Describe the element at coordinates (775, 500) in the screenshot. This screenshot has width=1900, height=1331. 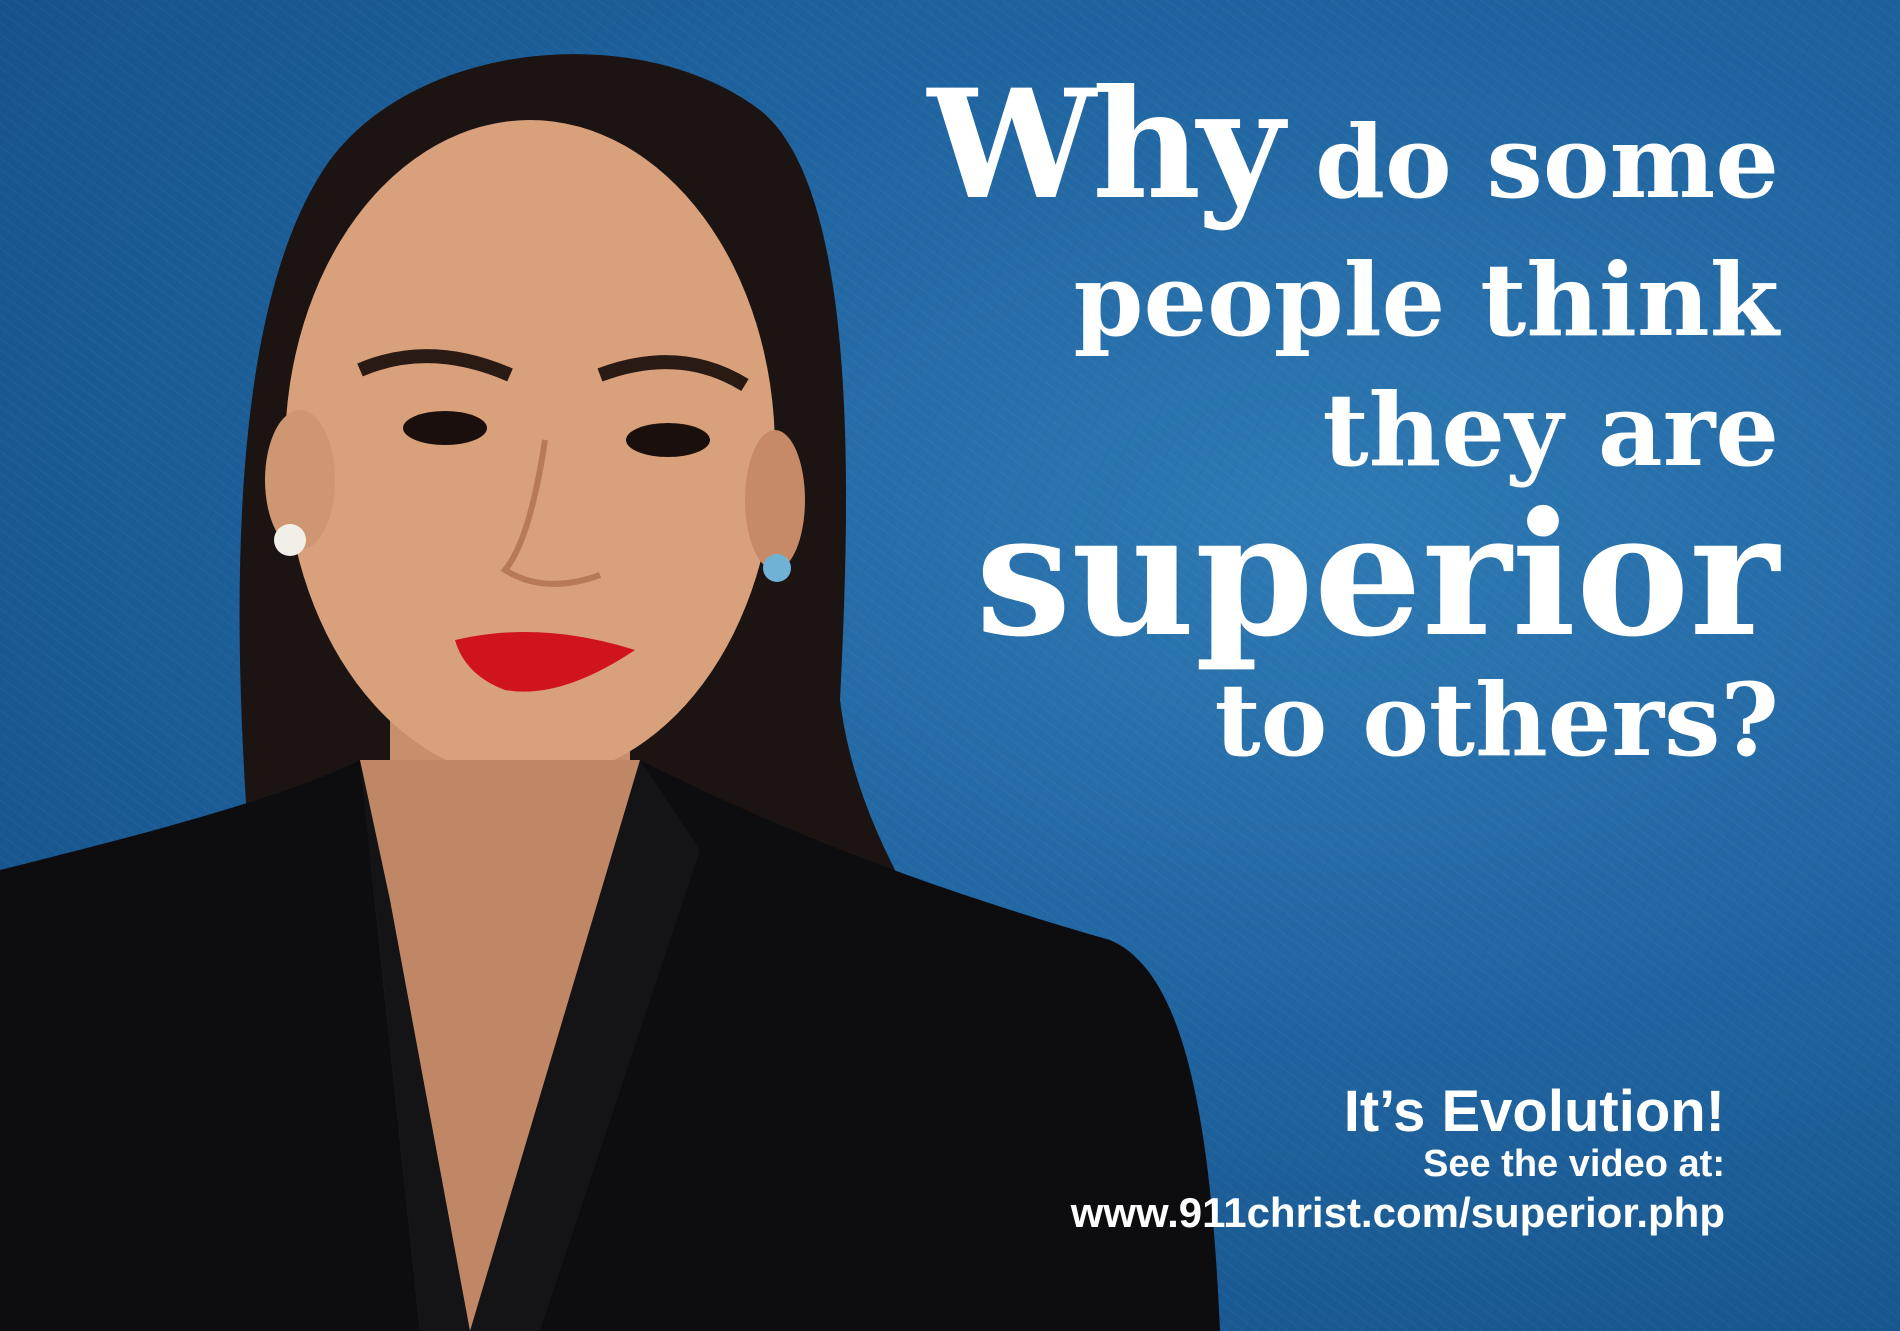
I see `ear-right` at that location.